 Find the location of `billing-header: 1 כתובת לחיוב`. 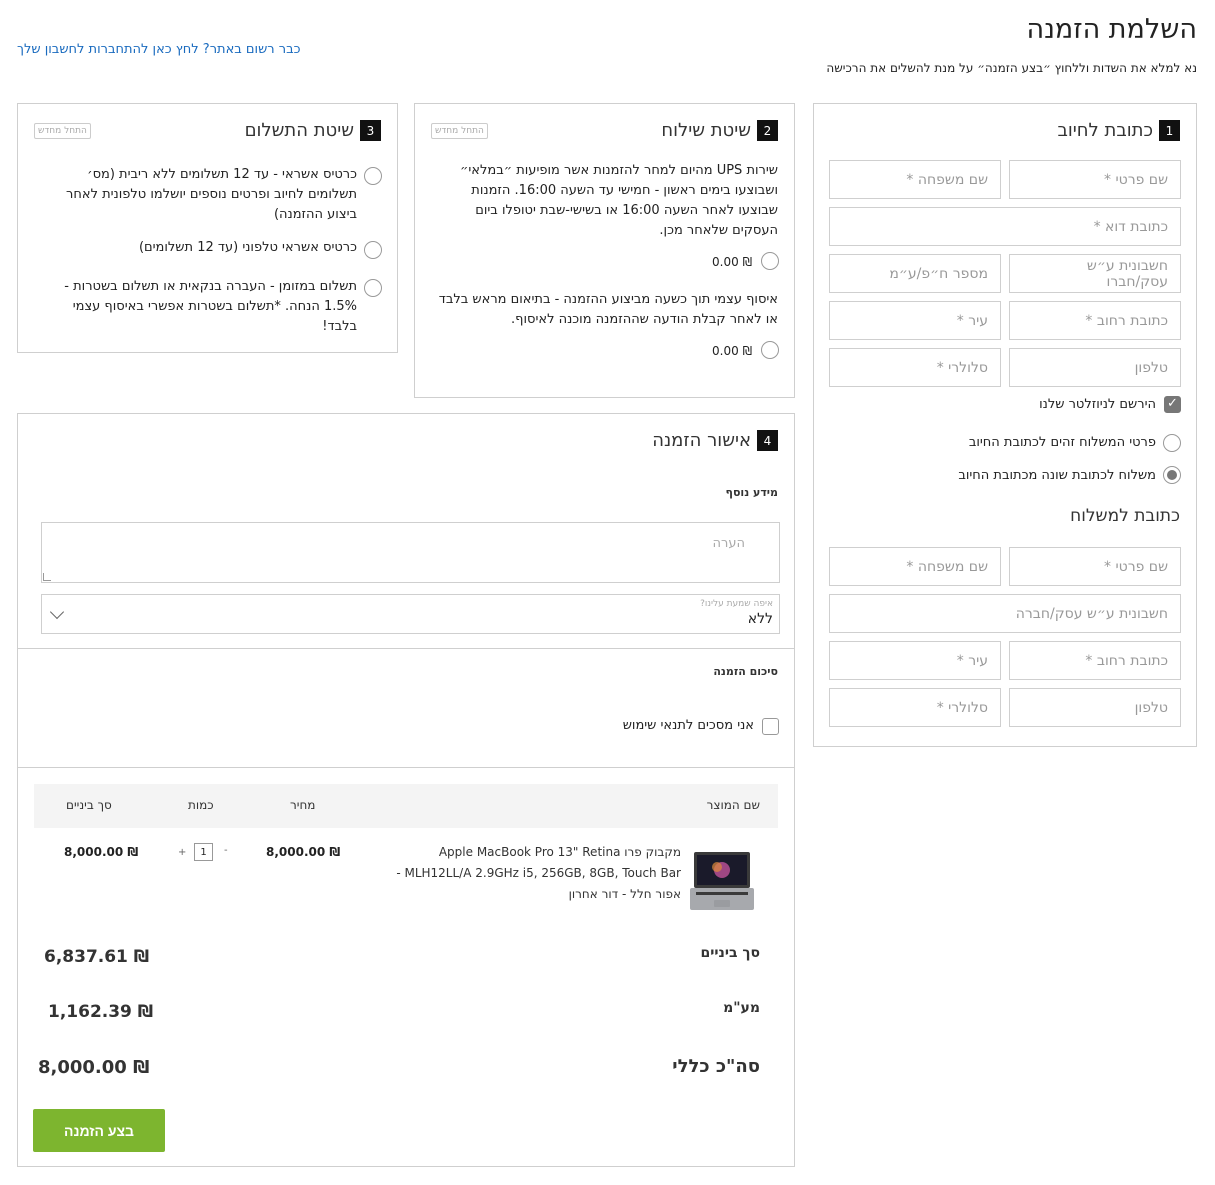

billing-header: 1 כתובת לחיוב is located at coordinates (1118, 130).